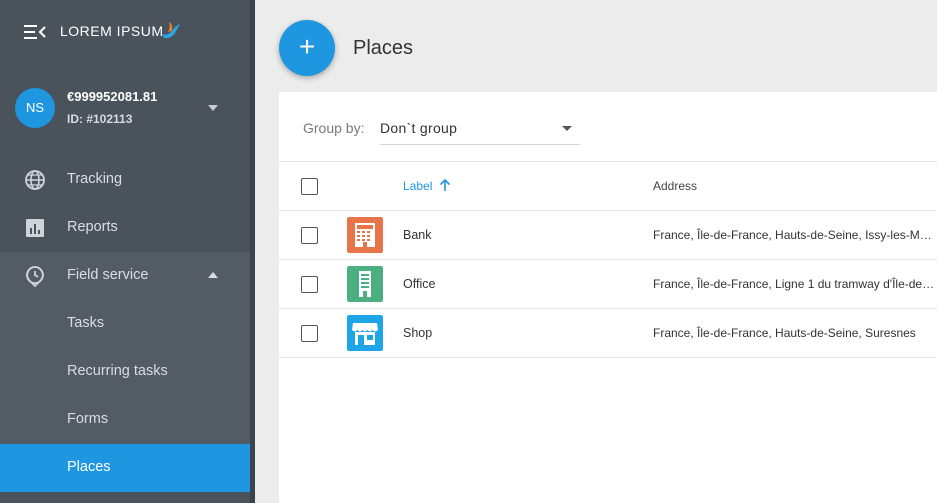  I want to click on sidebar-item-forms: Forms, so click(125, 420).